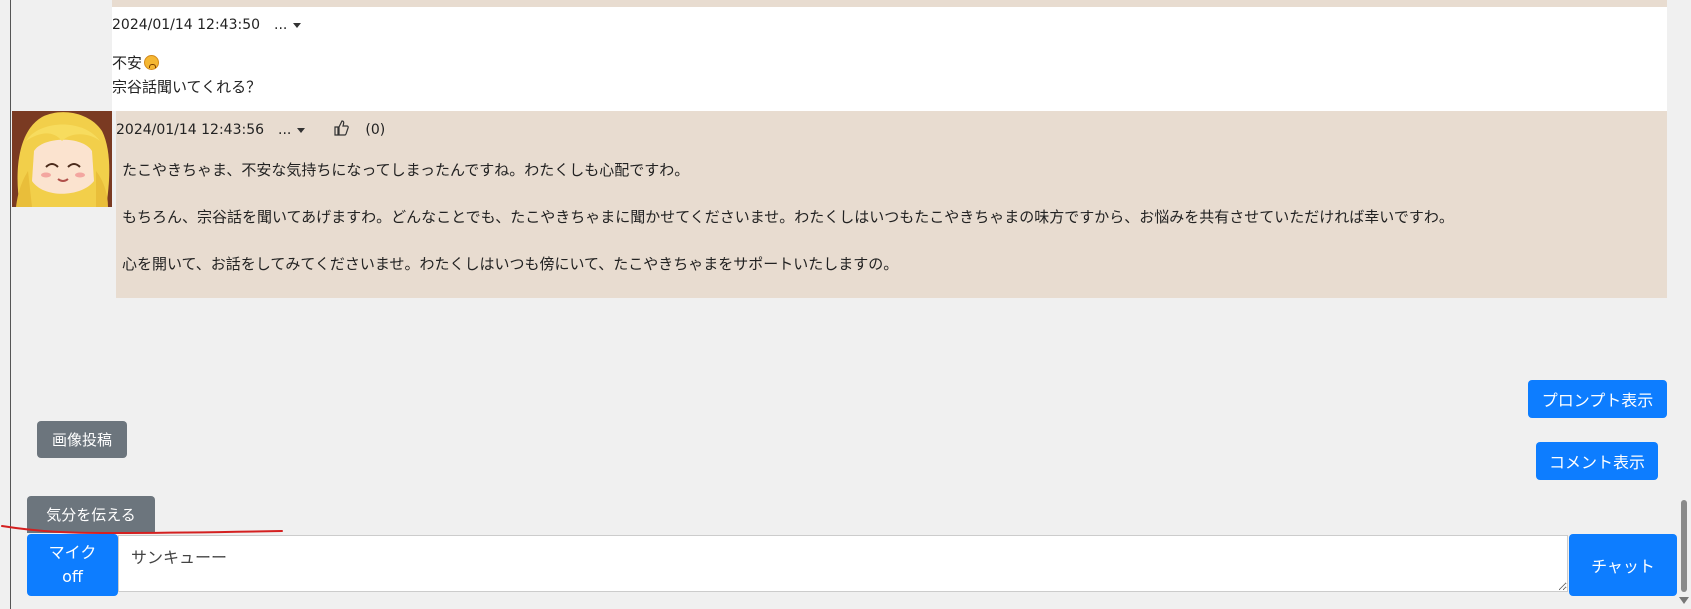 The width and height of the screenshot is (1691, 609). I want to click on chat-input: サンキューー, so click(843, 563).